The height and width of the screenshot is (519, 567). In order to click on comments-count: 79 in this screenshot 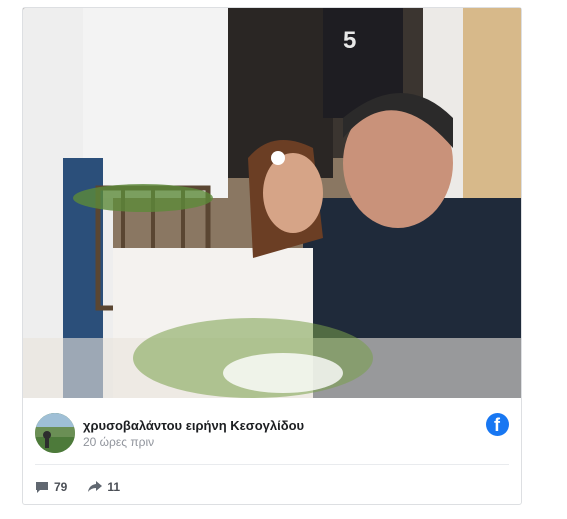, I will do `click(61, 487)`.